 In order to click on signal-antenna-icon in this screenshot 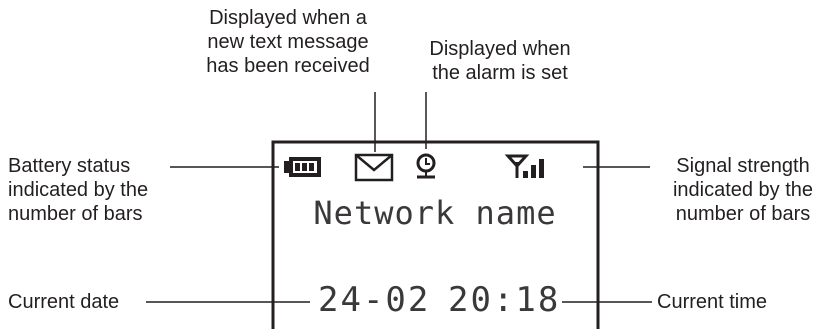, I will do `click(524, 166)`.